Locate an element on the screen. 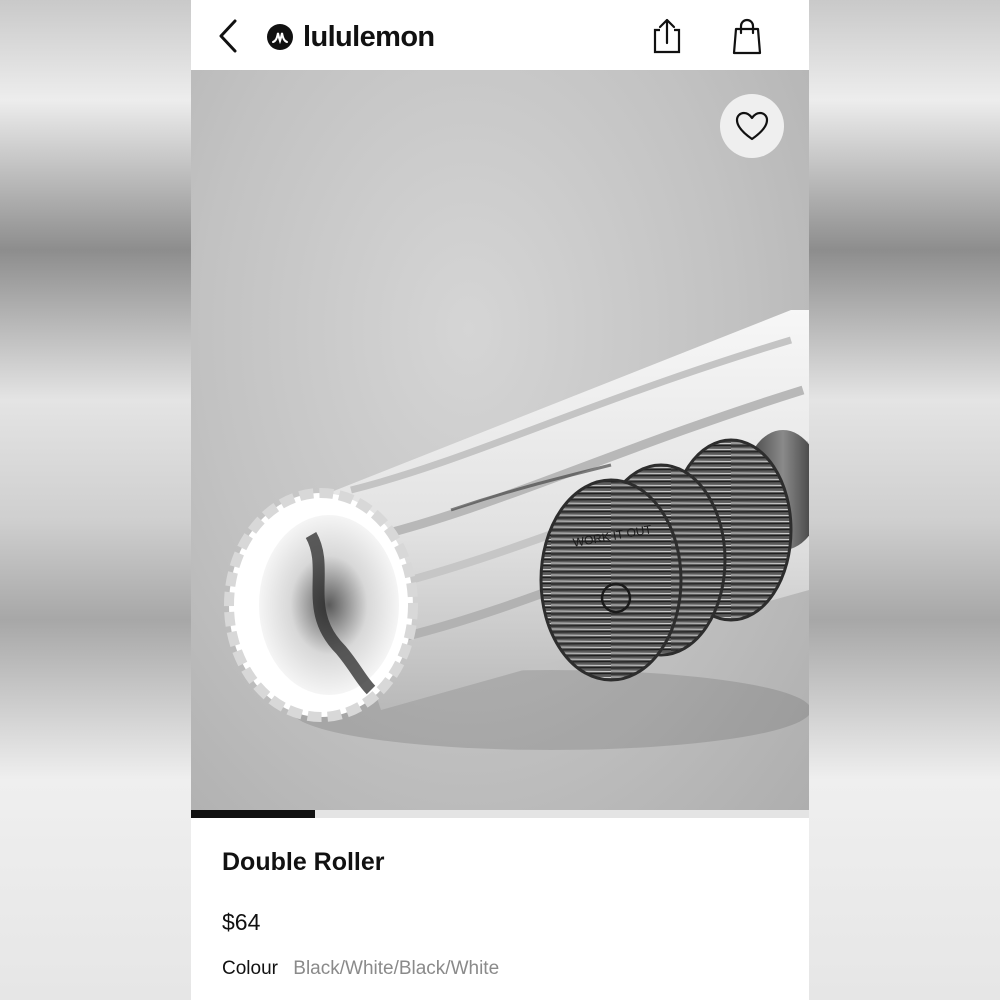  chevron-left-icon is located at coordinates (228, 36).